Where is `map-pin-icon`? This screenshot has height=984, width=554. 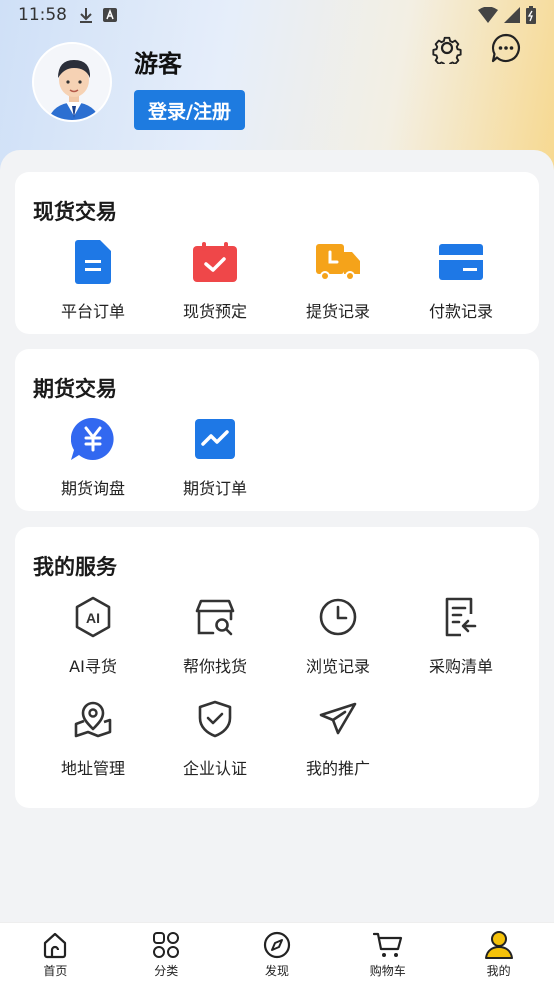
map-pin-icon is located at coordinates (93, 719).